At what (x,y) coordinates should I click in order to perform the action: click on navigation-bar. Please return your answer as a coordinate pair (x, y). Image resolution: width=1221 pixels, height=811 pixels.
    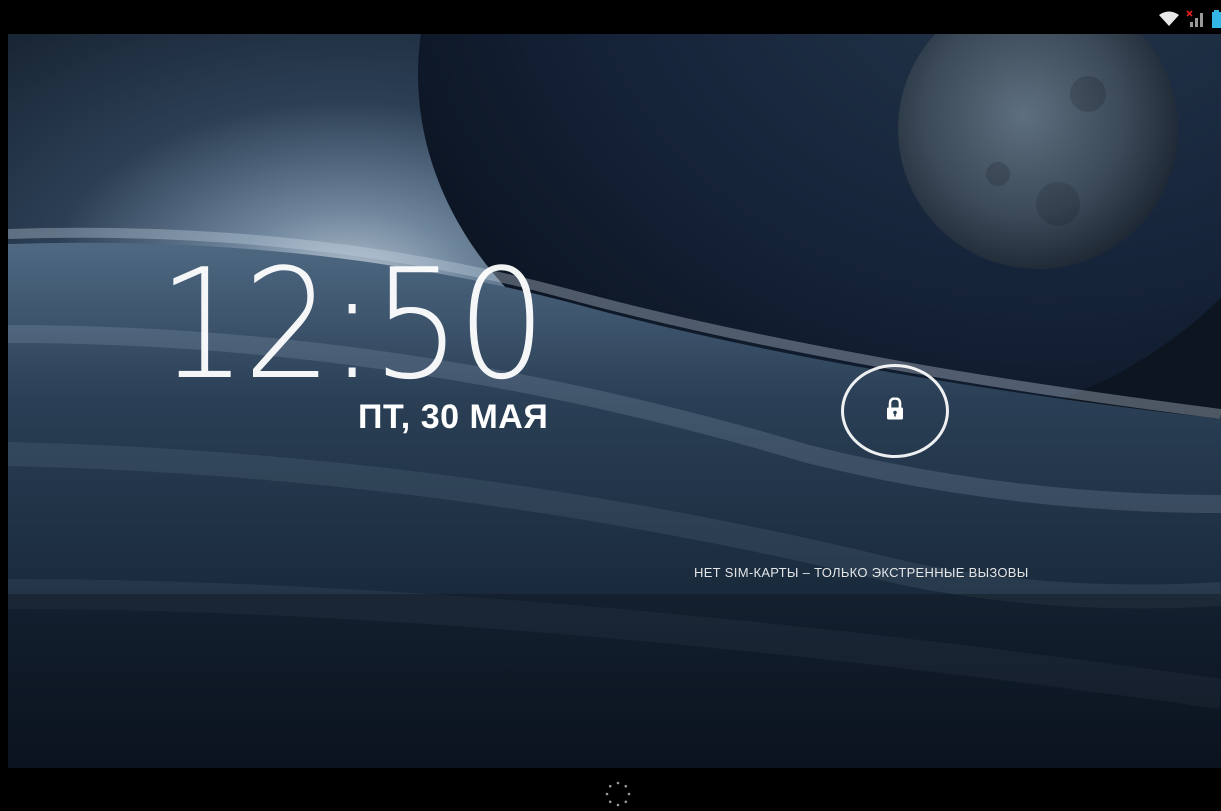
    Looking at the image, I should click on (610, 789).